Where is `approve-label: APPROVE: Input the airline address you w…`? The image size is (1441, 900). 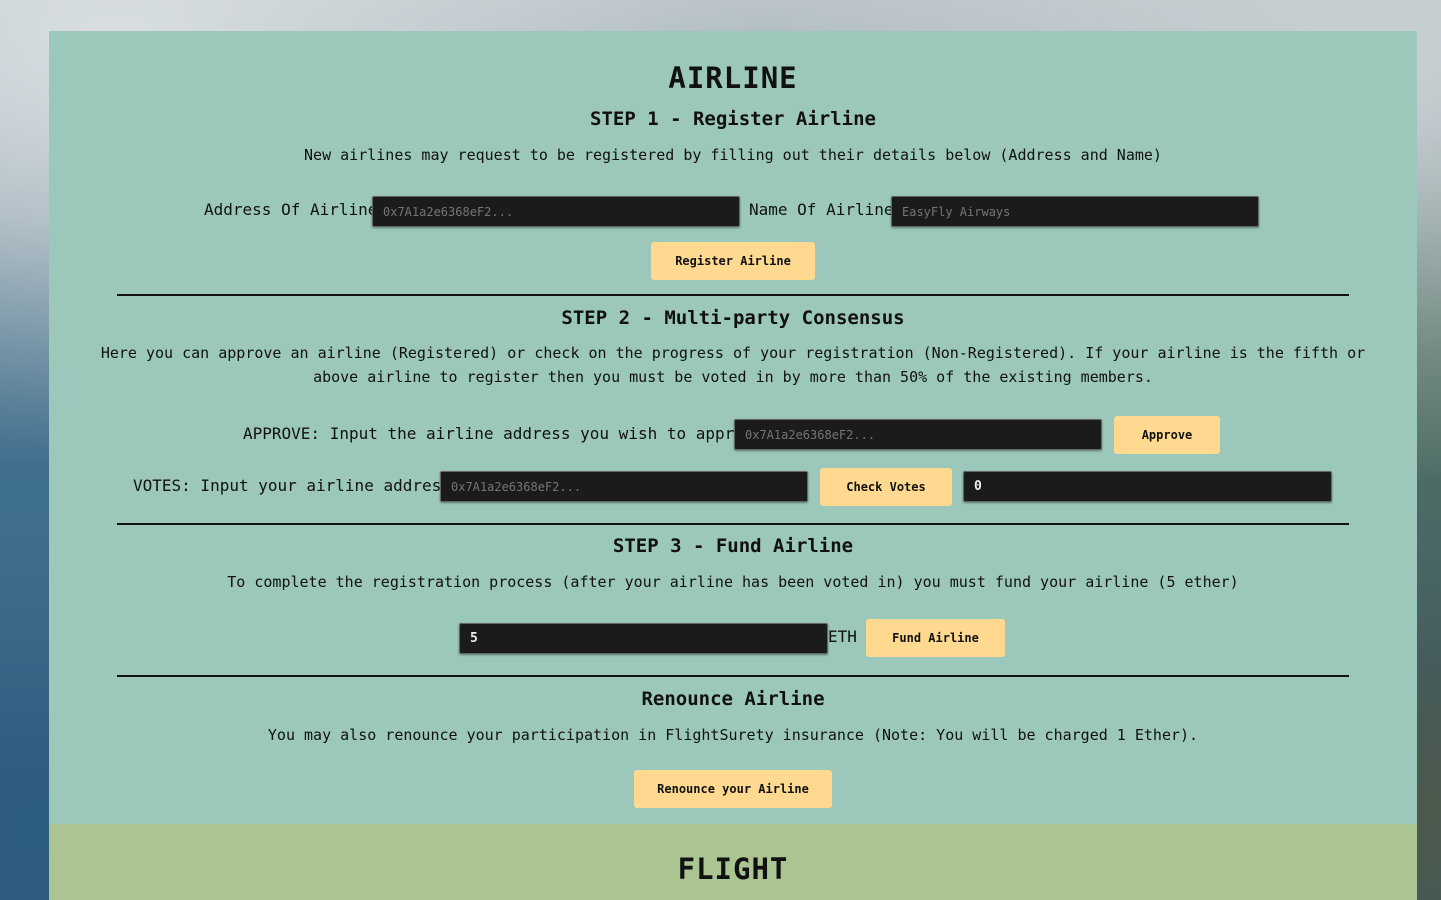 approve-label: APPROVE: Input the airline address you w… is located at coordinates (508, 433).